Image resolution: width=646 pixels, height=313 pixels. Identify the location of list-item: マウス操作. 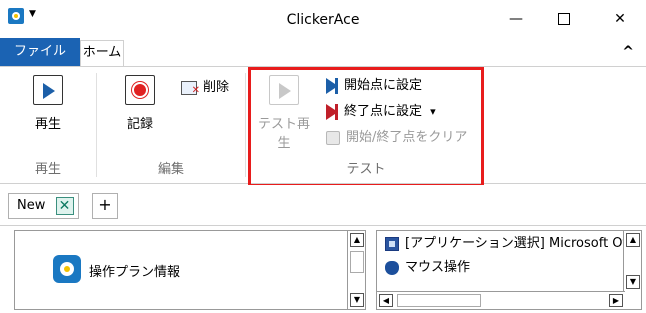
(427, 268).